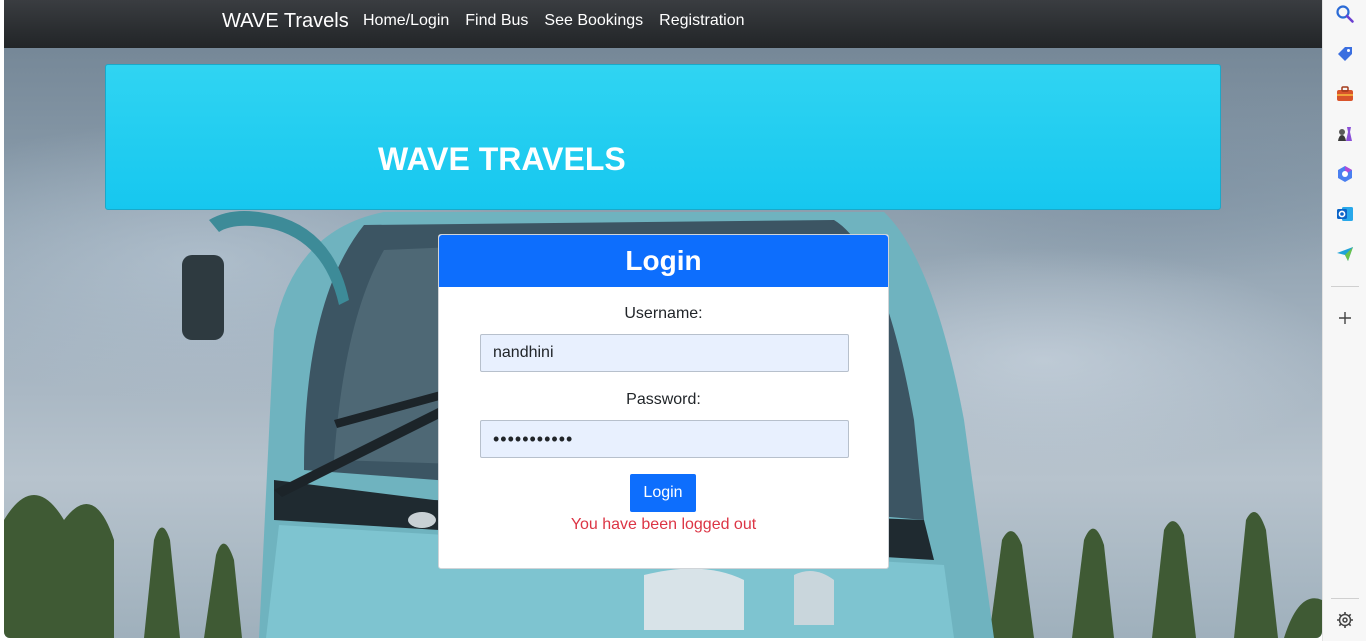 Image resolution: width=1366 pixels, height=641 pixels. Describe the element at coordinates (664, 439) in the screenshot. I see `password-input` at that location.